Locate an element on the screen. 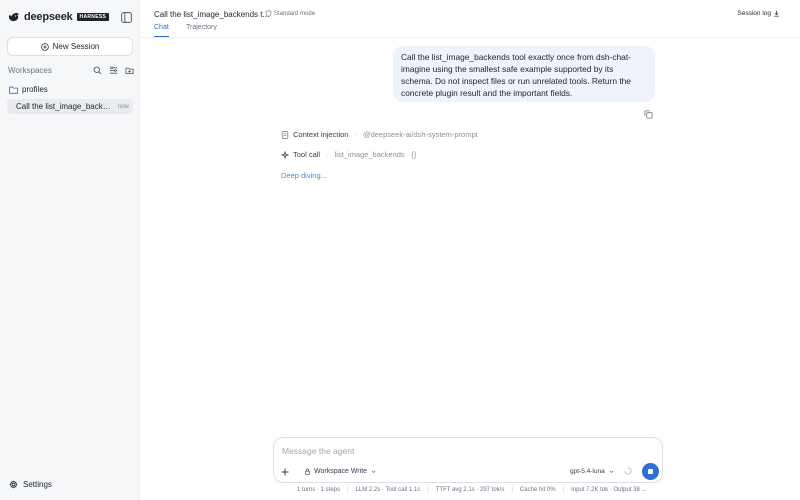 This screenshot has width=800, height=500. brand-badge: HARNESS is located at coordinates (93, 17).